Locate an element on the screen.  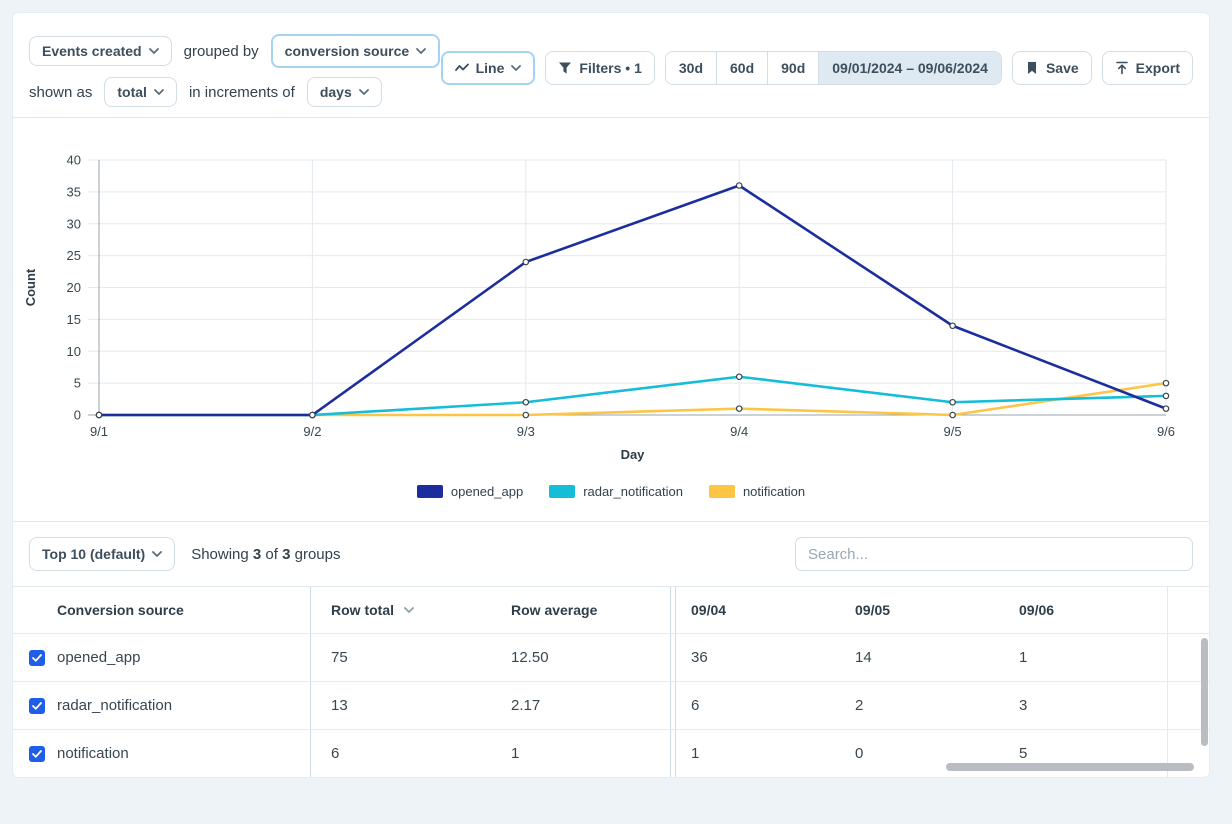
column-header-09-04: 09/04 is located at coordinates (758, 610).